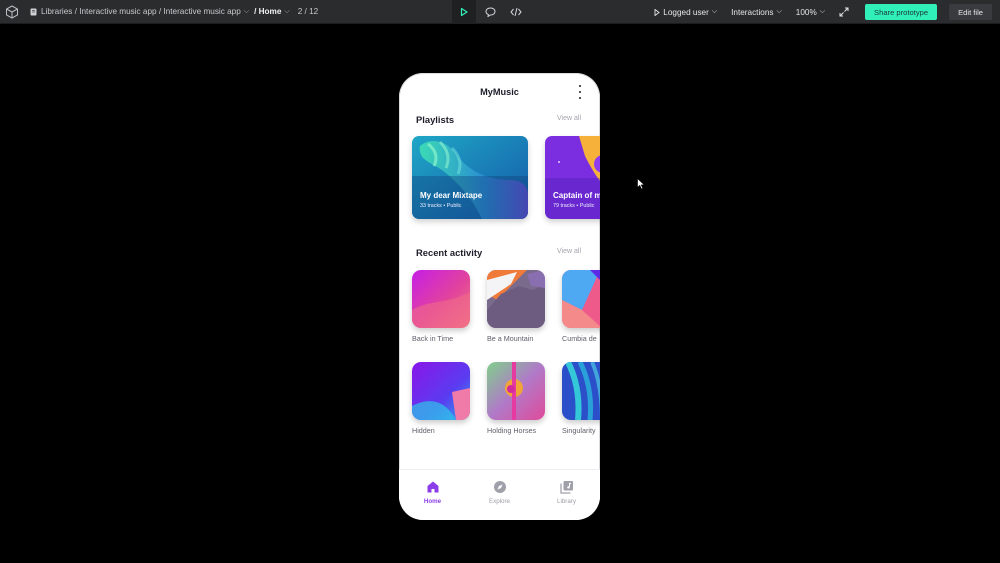  What do you see at coordinates (510, 338) in the screenshot?
I see `track-title: Be a Mountain` at bounding box center [510, 338].